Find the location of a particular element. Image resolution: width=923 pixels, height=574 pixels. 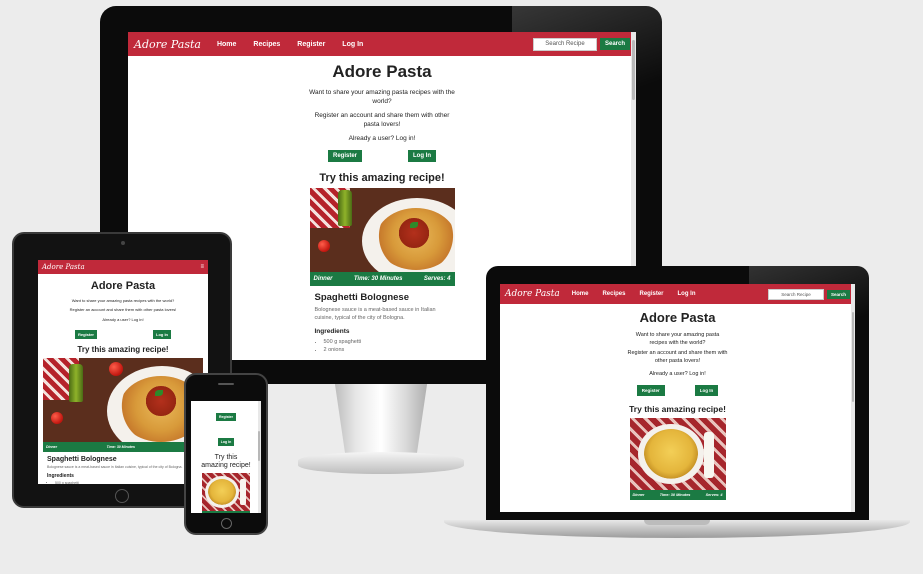

tablet-navbar: Adore Pasta ≡ is located at coordinates (123, 267).